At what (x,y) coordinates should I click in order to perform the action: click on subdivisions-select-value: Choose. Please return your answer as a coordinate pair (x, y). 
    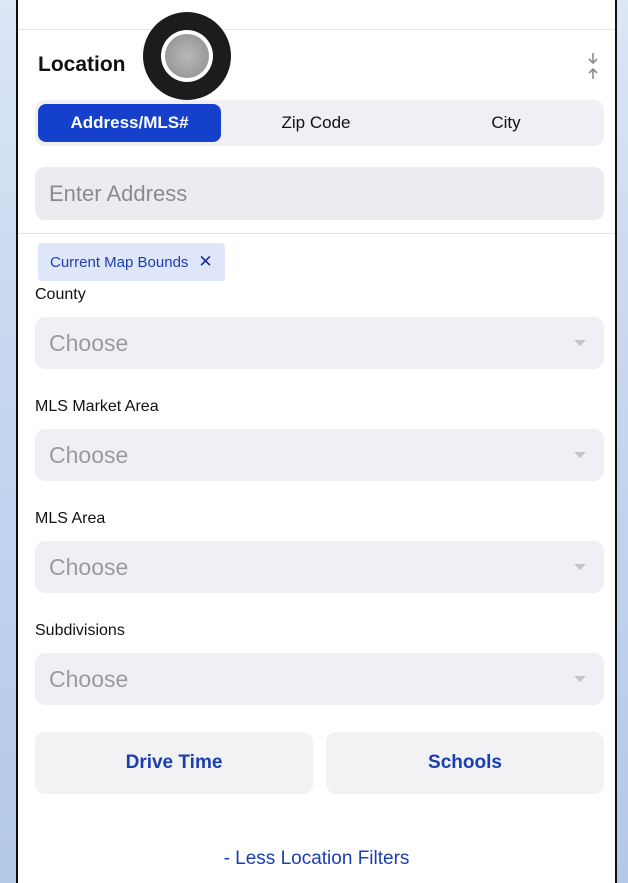
    Looking at the image, I should click on (89, 678).